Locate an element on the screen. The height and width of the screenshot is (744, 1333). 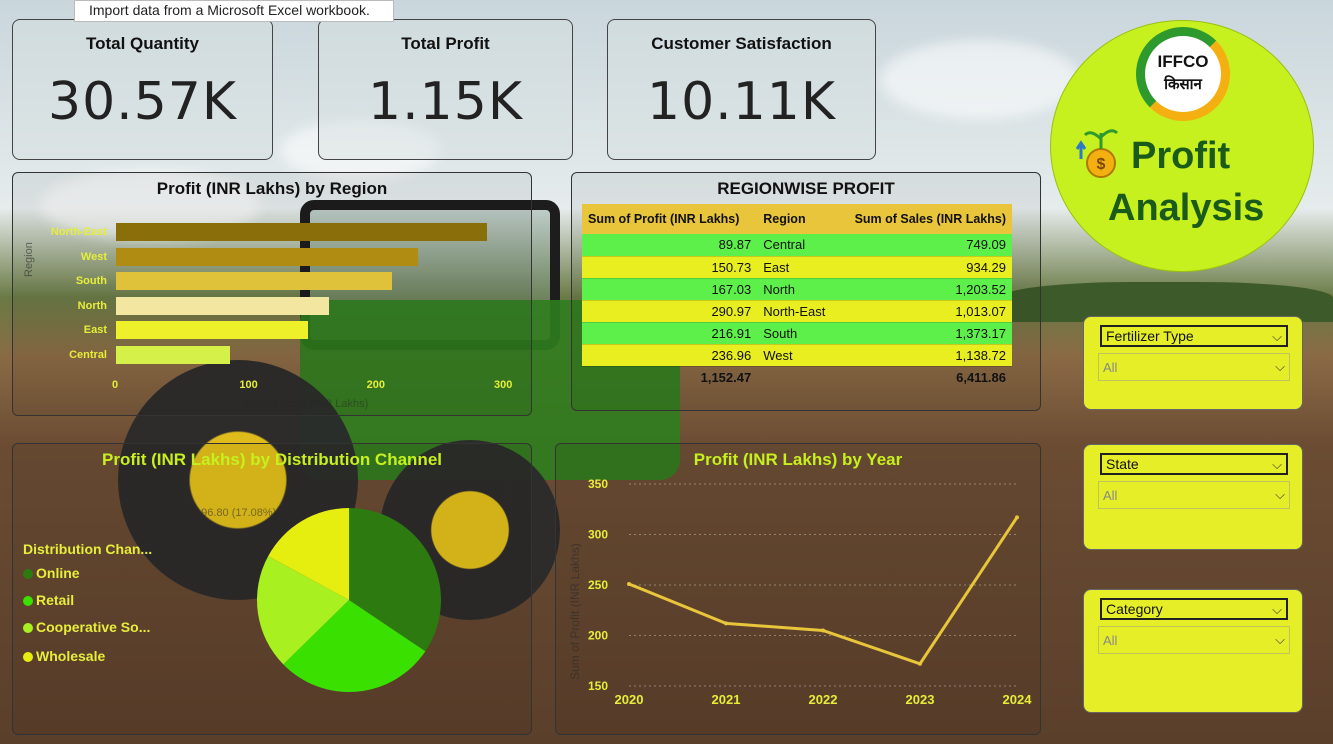
bar-west is located at coordinates (267, 256).